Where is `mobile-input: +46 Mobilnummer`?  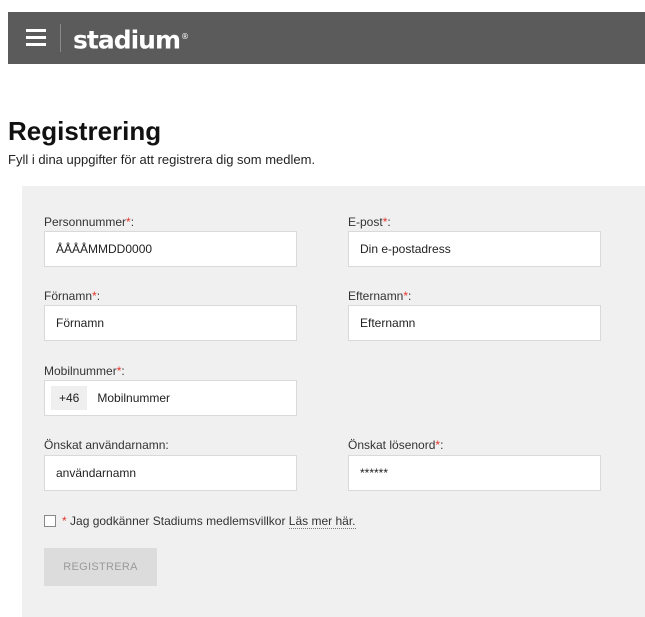
mobile-input: +46 Mobilnummer is located at coordinates (170, 398).